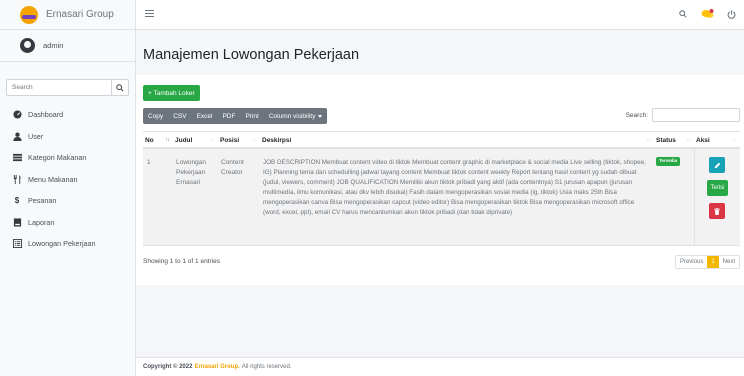  What do you see at coordinates (42, 201) in the screenshot?
I see `sidebar-item-label: Pesanan` at bounding box center [42, 201].